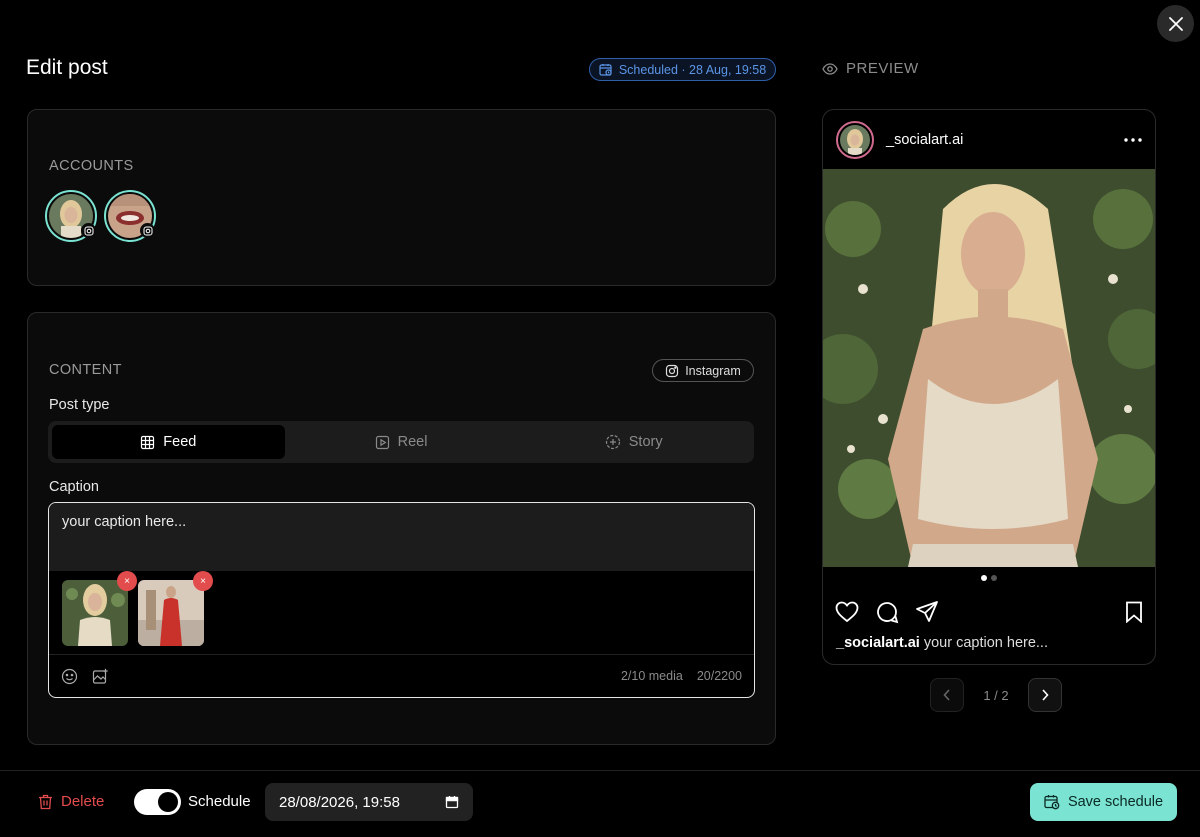  I want to click on preview-label: PREVIEW, so click(870, 68).